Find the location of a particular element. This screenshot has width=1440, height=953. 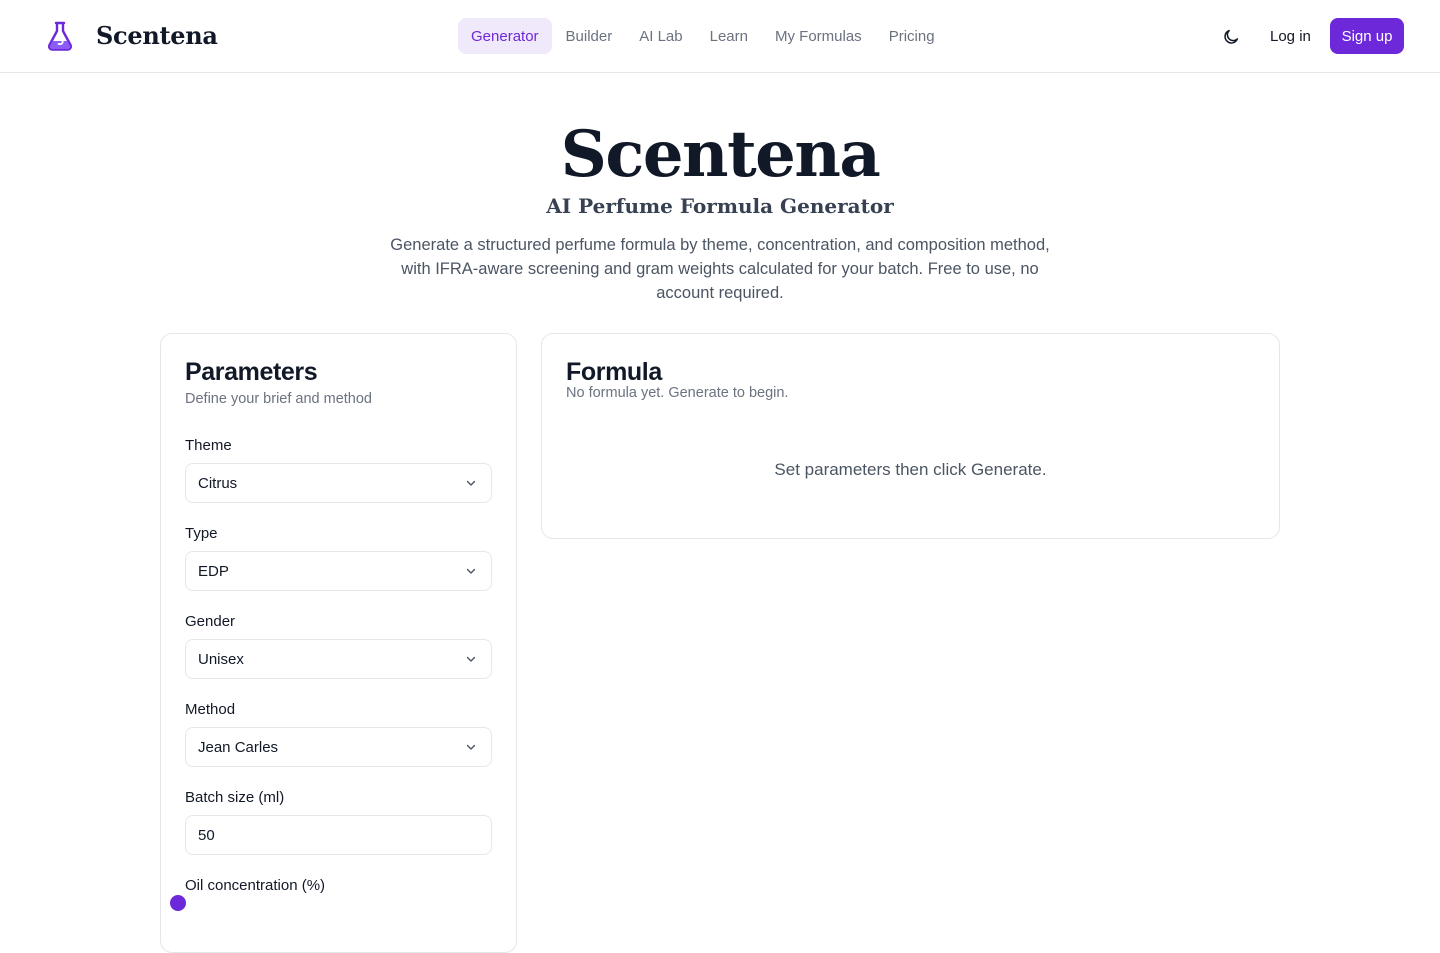

gender-select-value: Unisex is located at coordinates (221, 659).